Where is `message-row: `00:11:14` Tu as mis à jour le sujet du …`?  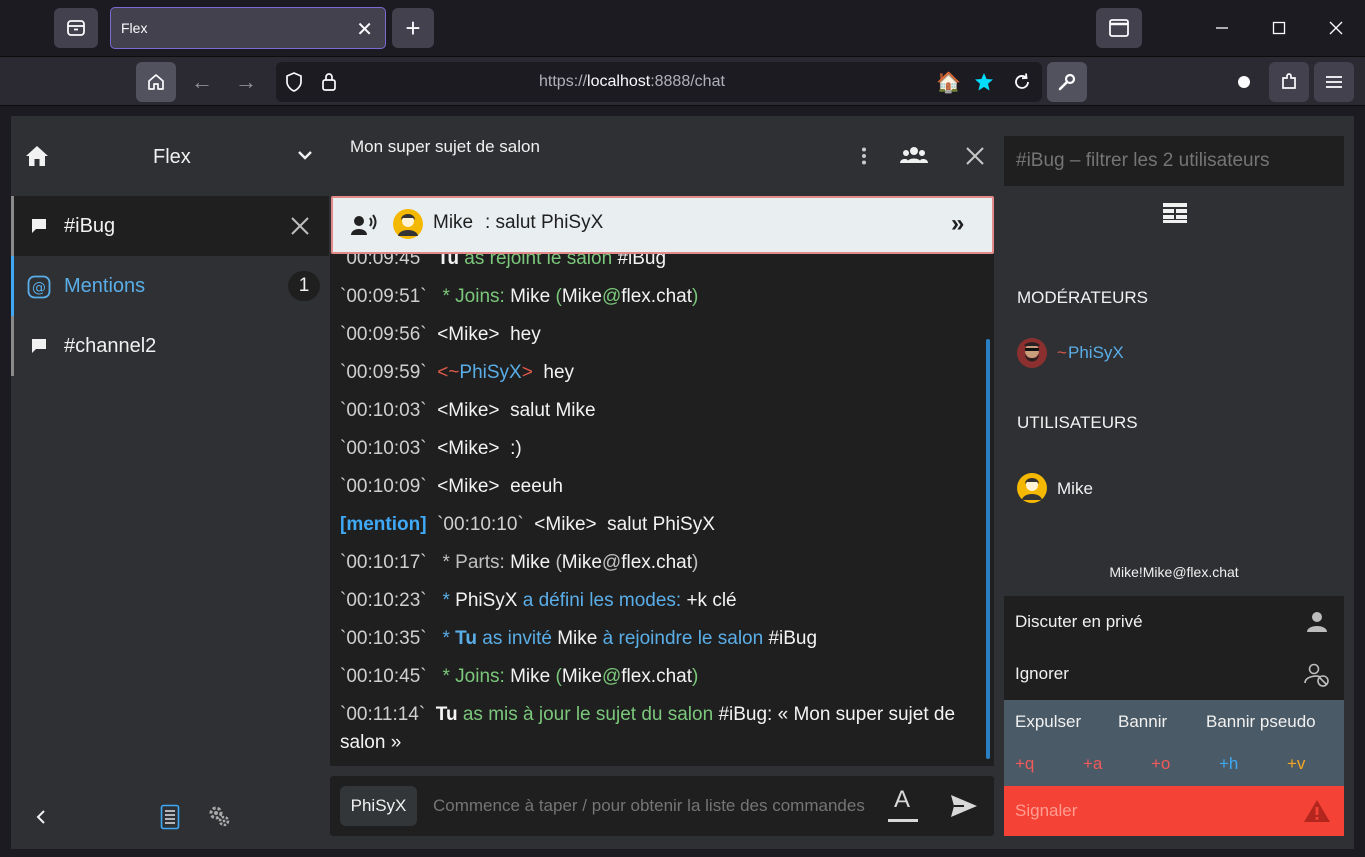
message-row: `00:11:14` Tu as mis à jour le sujet du … is located at coordinates (647, 715).